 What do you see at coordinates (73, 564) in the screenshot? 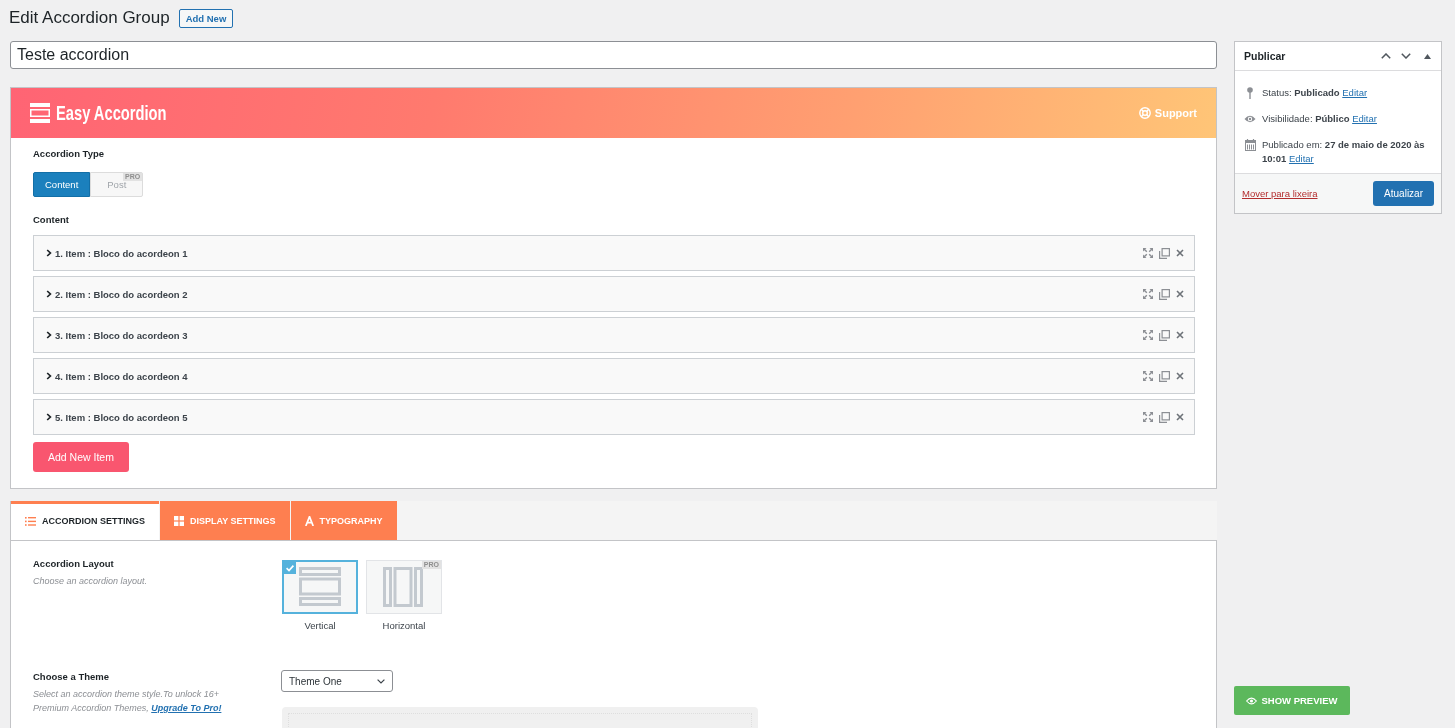
I see `field-label: Accordion Layout` at bounding box center [73, 564].